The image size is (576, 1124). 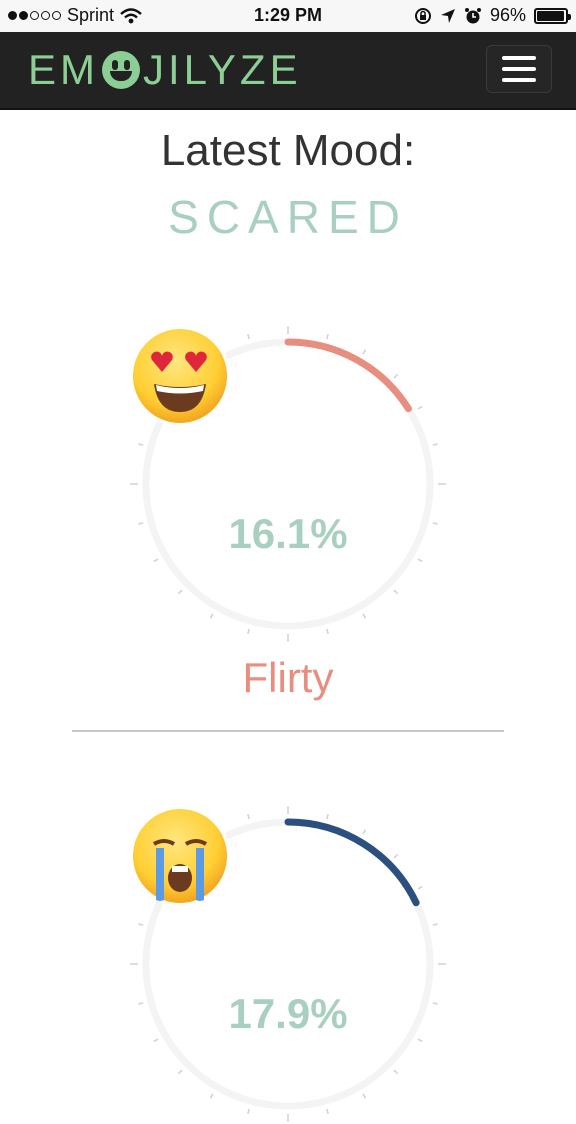 What do you see at coordinates (180, 856) in the screenshot?
I see `crying-emoji` at bounding box center [180, 856].